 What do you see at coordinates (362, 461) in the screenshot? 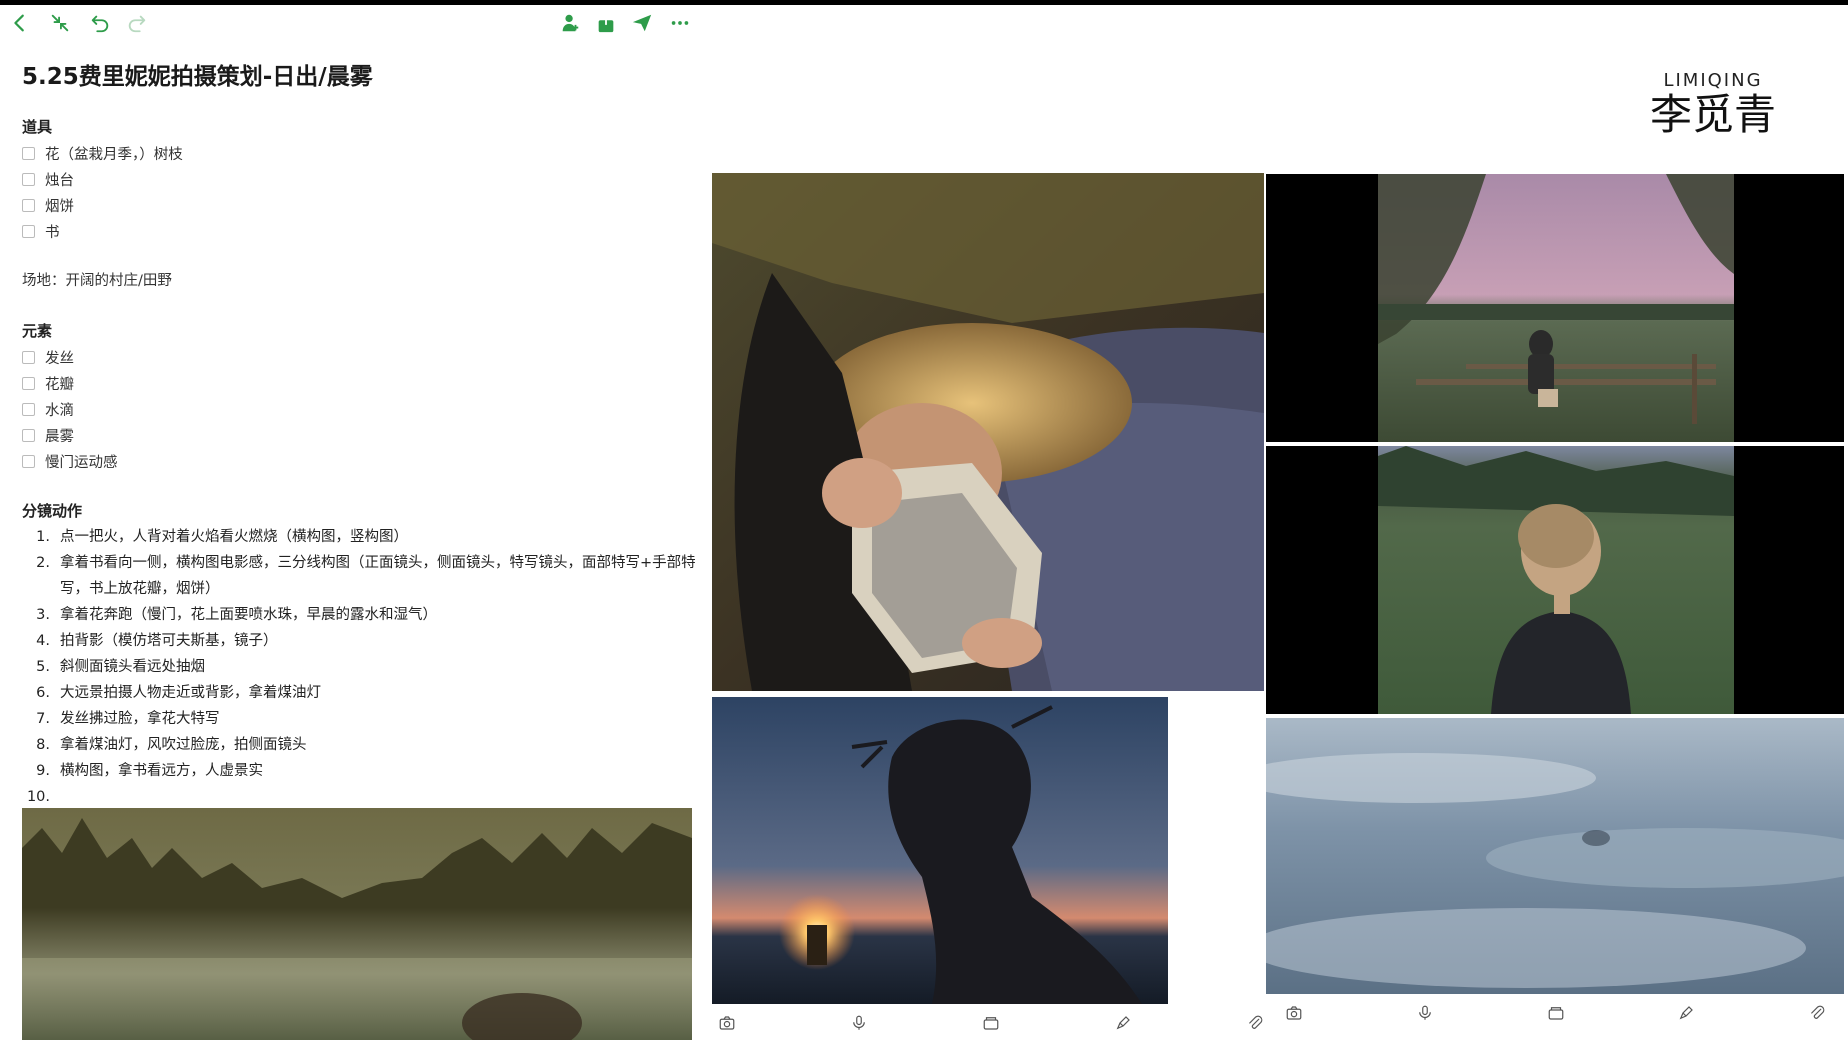
I see `checklist-item: 慢门运动感` at bounding box center [362, 461].